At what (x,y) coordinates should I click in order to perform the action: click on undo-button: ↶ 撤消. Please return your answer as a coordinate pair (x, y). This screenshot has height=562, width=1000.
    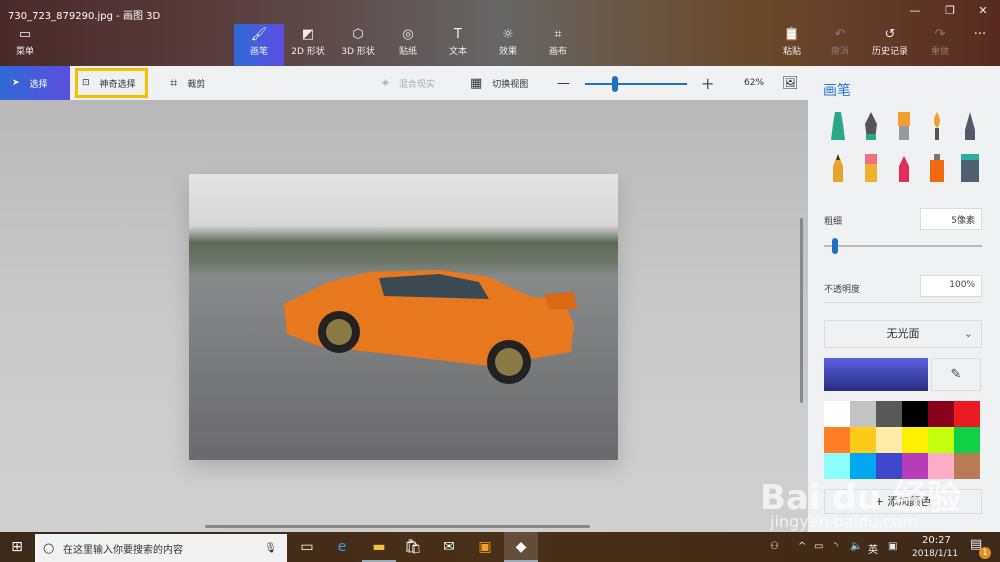
    Looking at the image, I should click on (840, 45).